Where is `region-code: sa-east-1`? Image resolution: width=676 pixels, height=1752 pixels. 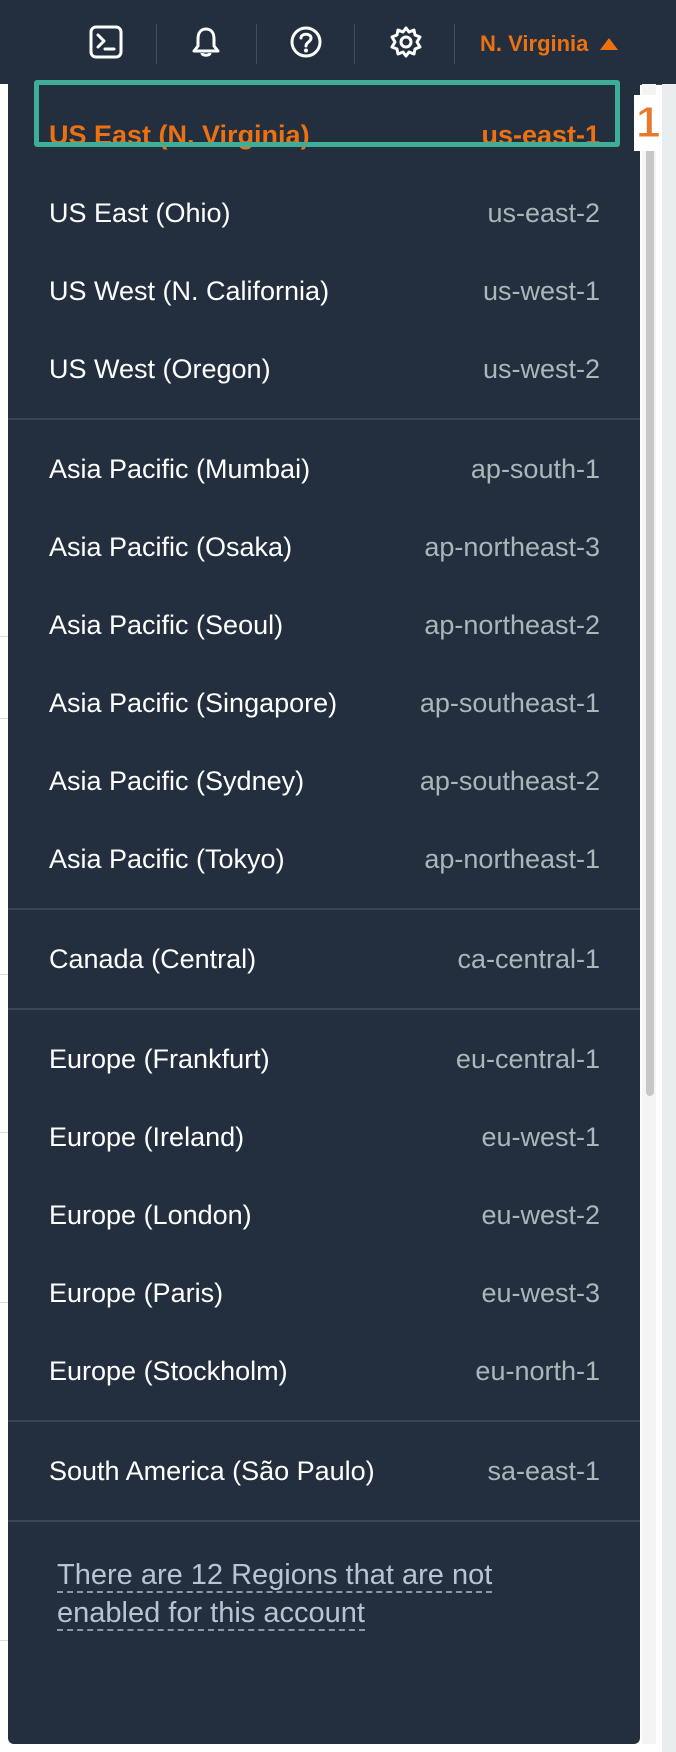 region-code: sa-east-1 is located at coordinates (543, 1470).